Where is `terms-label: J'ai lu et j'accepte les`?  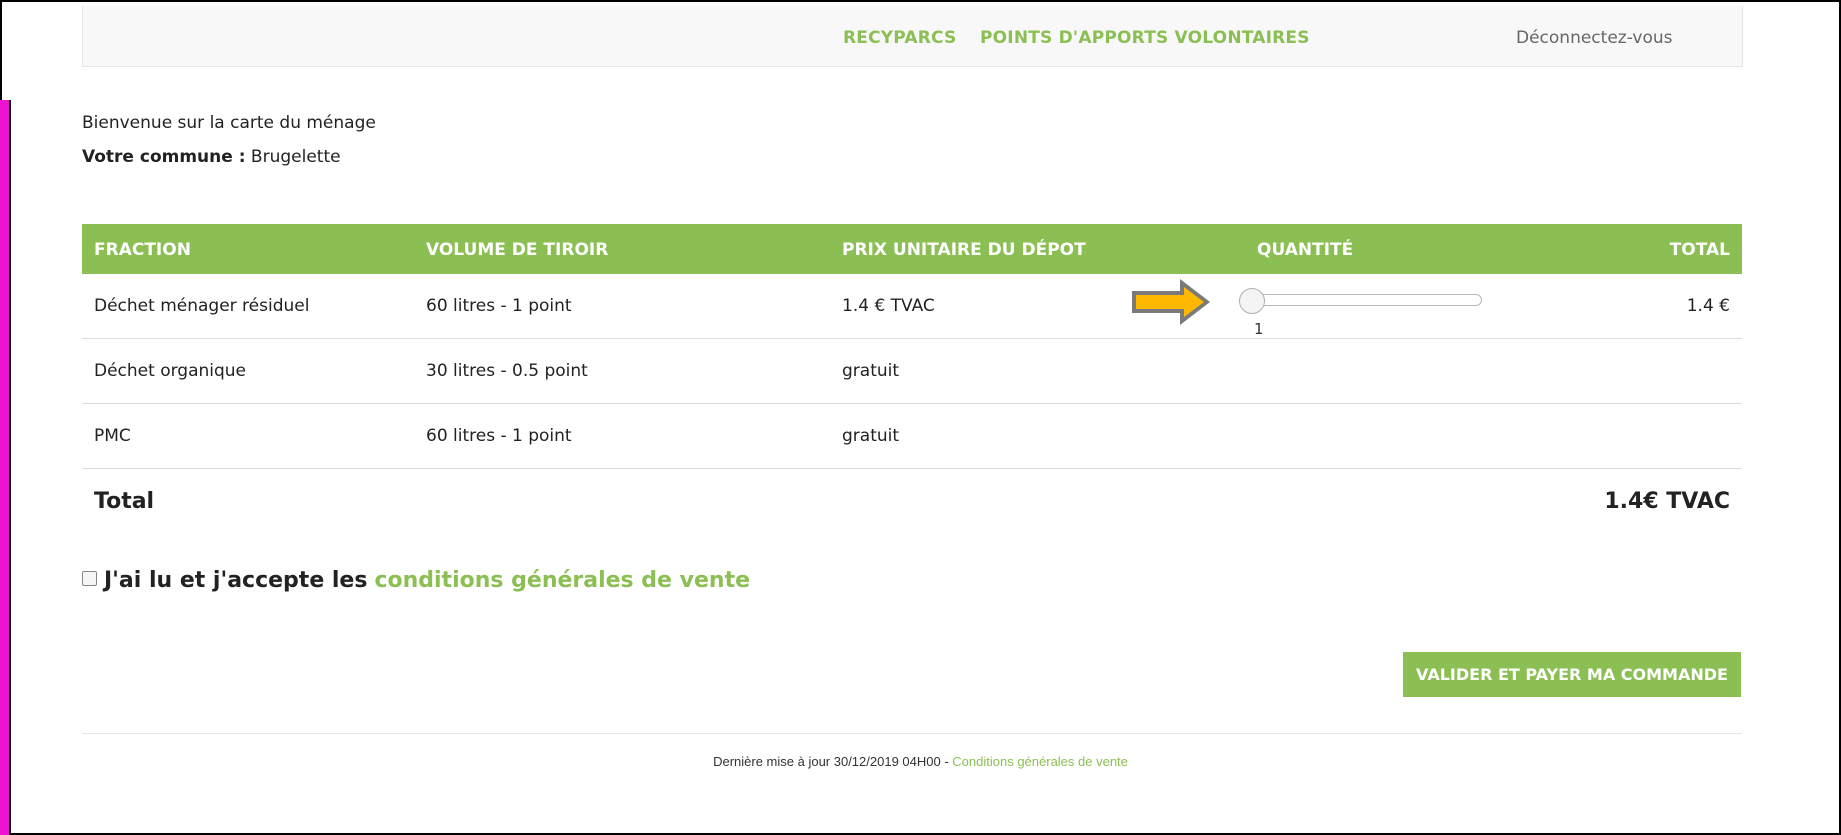 terms-label: J'ai lu et j'accepte les is located at coordinates (236, 580).